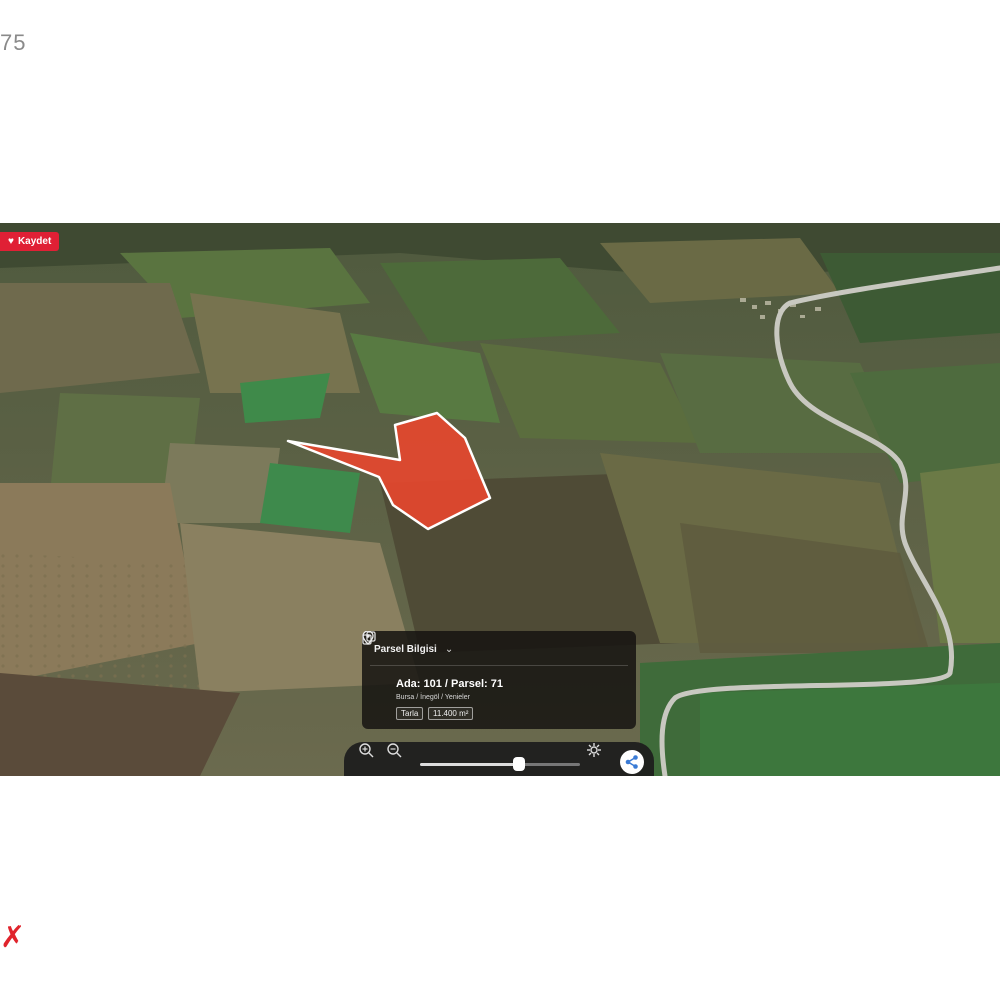  Describe the element at coordinates (394, 750) in the screenshot. I see `zoom-out-icon` at that location.